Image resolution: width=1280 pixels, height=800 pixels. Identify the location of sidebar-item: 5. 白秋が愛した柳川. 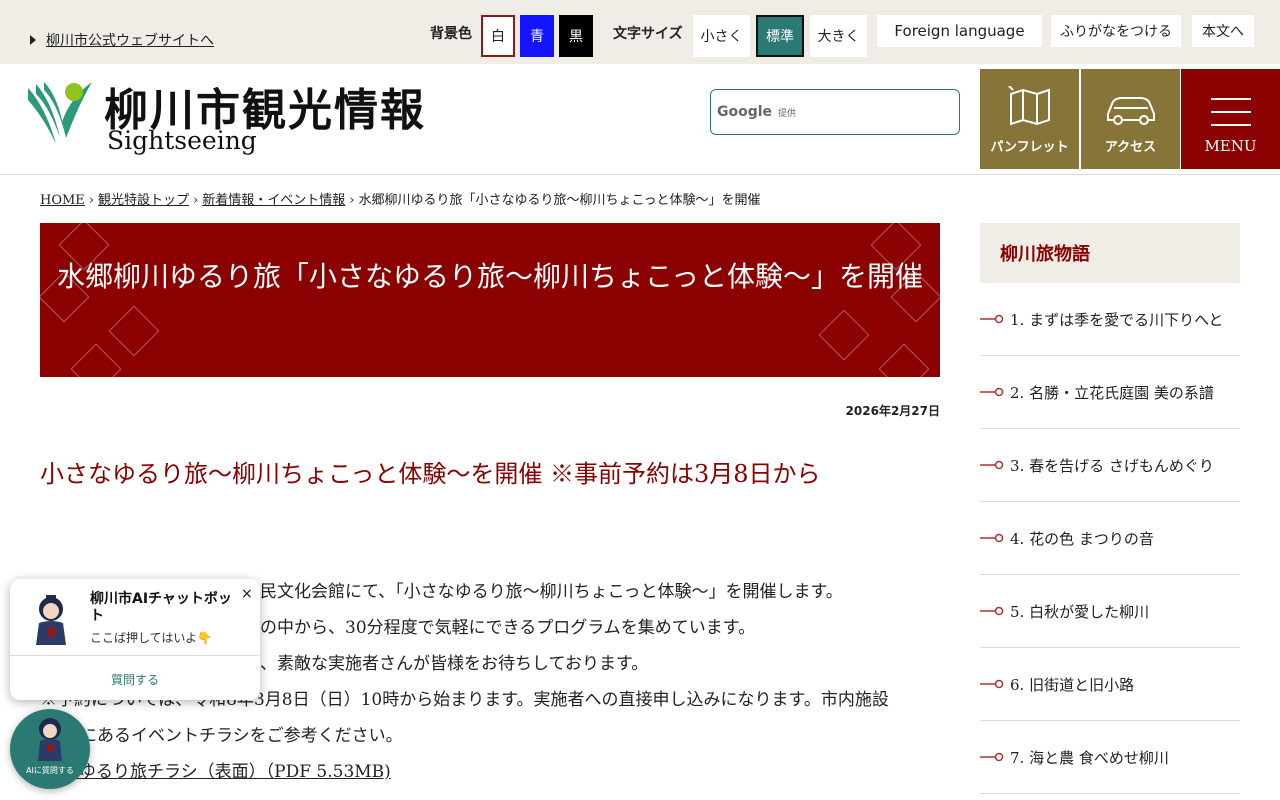
(1110, 611).